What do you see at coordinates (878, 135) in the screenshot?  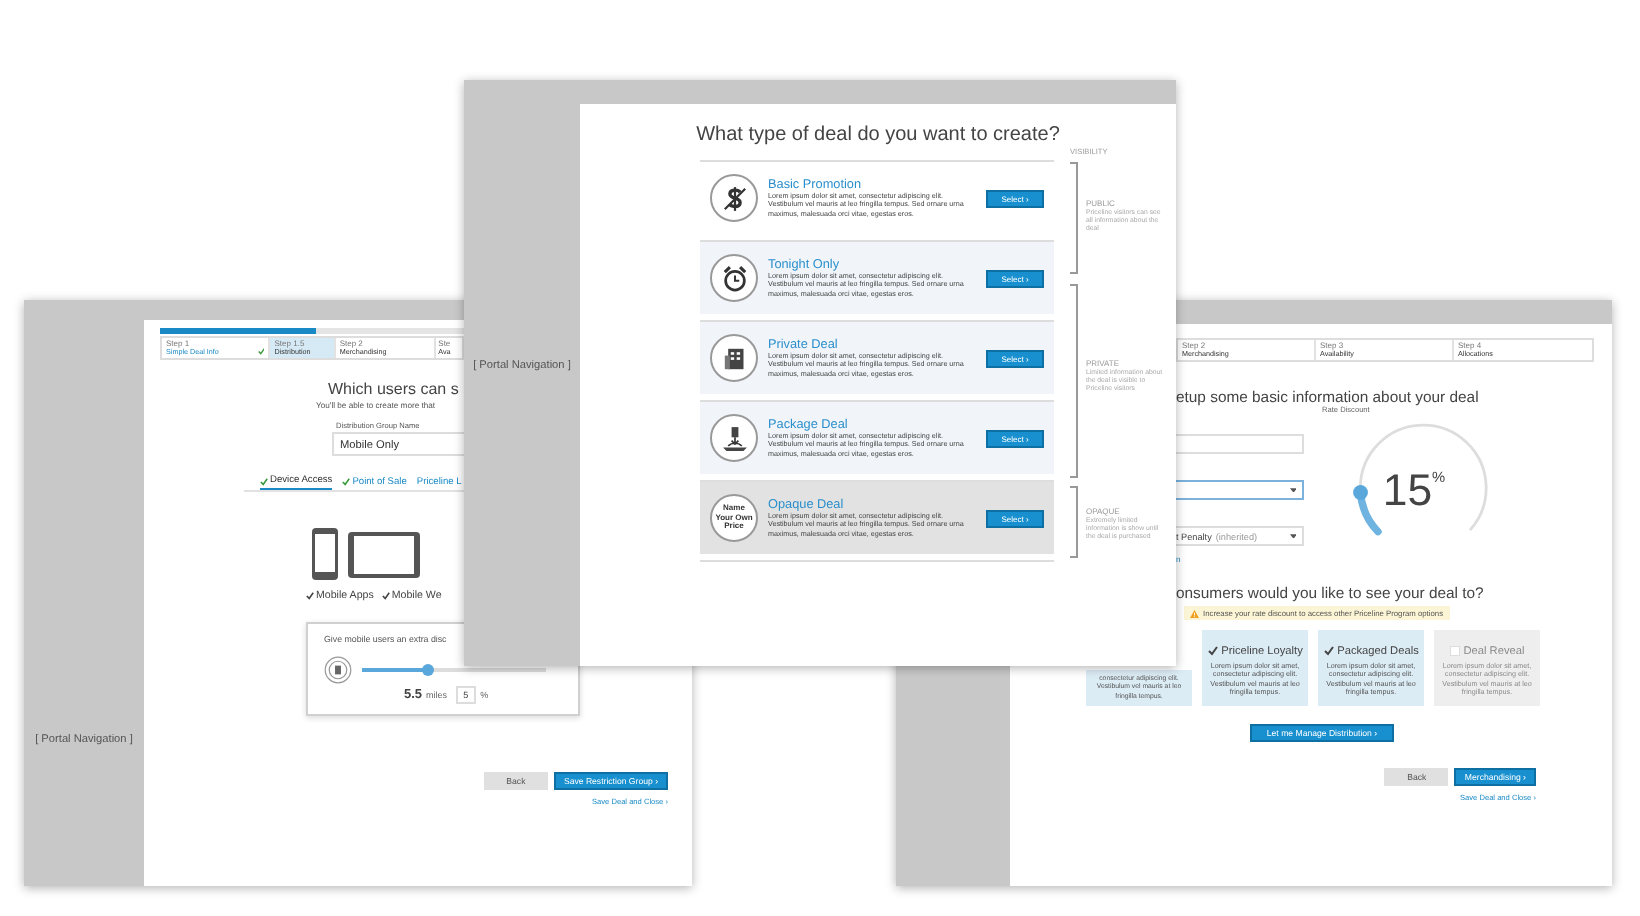 I see `page-title: What type of deal do you want to create?` at bounding box center [878, 135].